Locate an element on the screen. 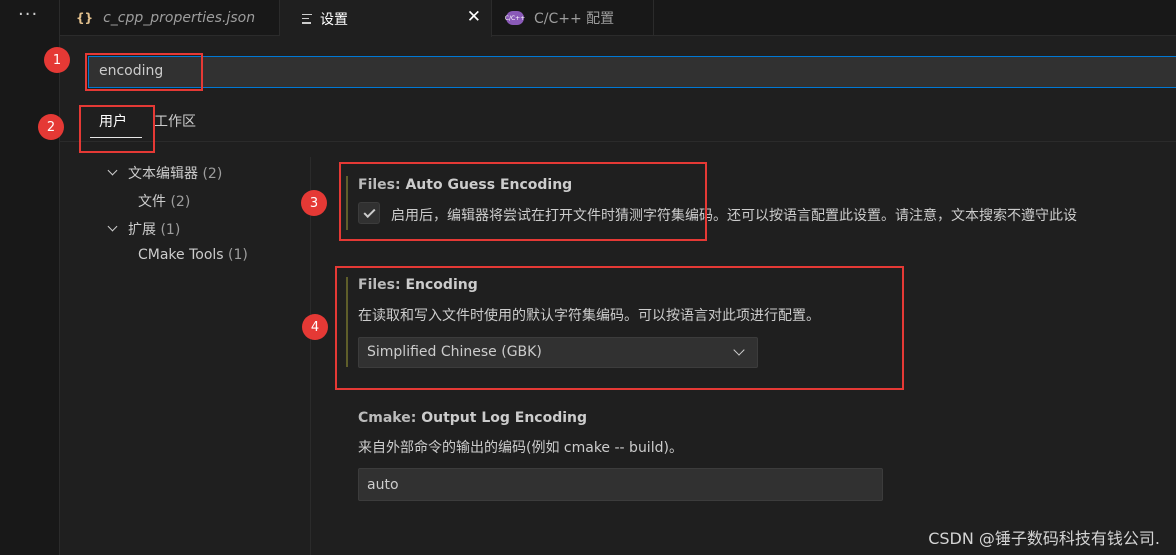 The image size is (1176, 555). more-actions-icon: ··· is located at coordinates (28, 14).